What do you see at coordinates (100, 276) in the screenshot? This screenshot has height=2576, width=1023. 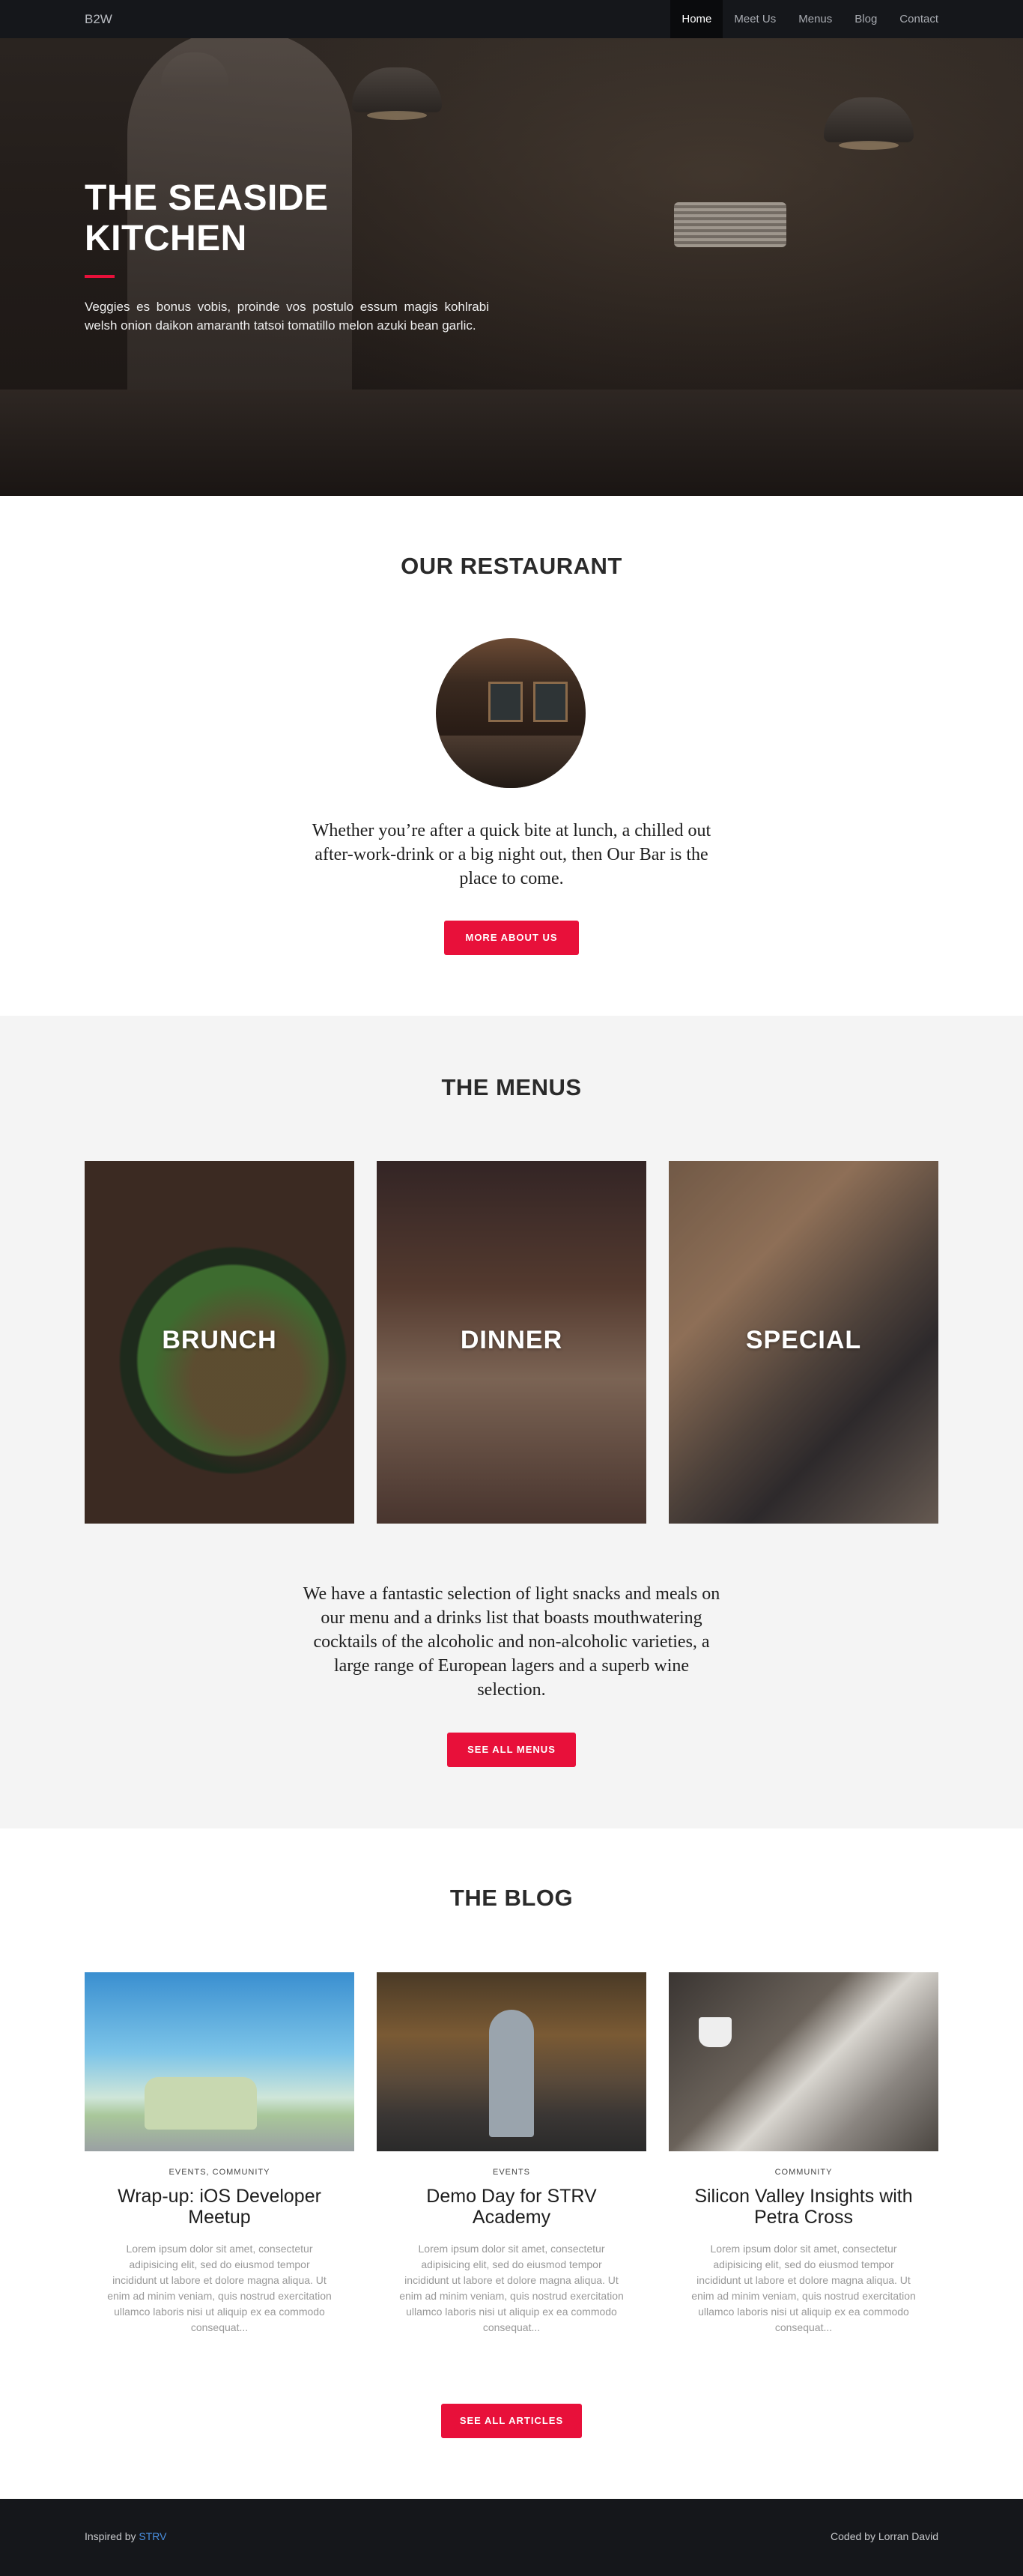 I see `hero-accent-bar` at bounding box center [100, 276].